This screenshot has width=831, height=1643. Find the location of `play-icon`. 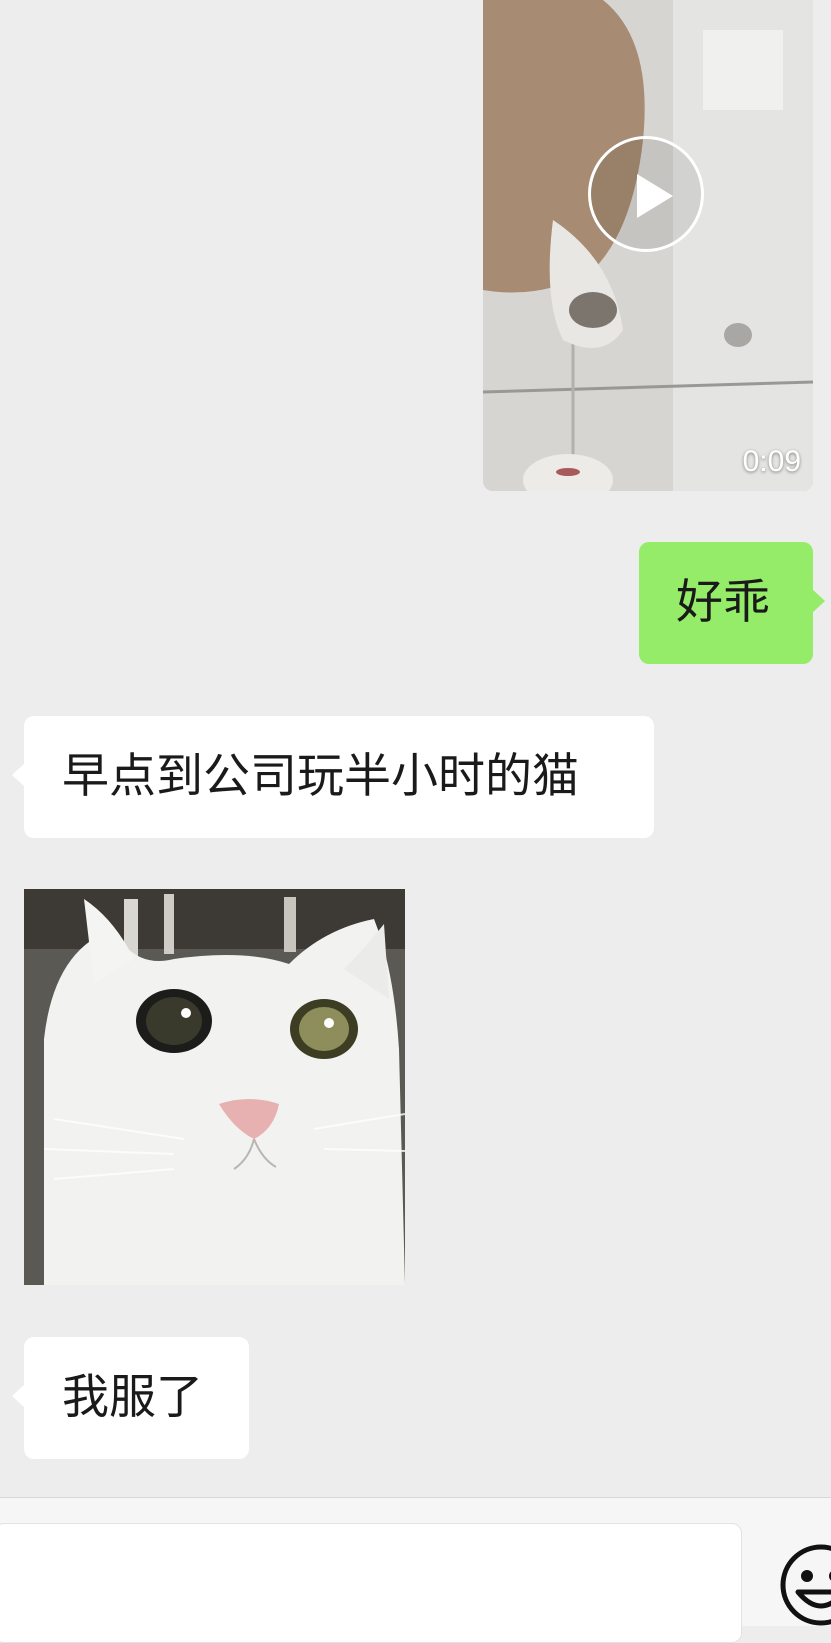

play-icon is located at coordinates (646, 194).